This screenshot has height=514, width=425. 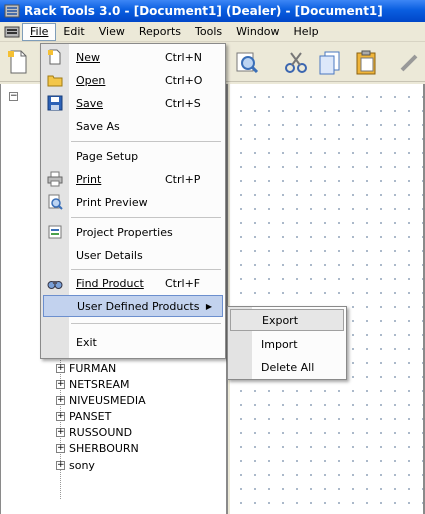 What do you see at coordinates (133, 306) in the screenshot?
I see `menu-item-user-defined-products: User Defined Products ▶` at bounding box center [133, 306].